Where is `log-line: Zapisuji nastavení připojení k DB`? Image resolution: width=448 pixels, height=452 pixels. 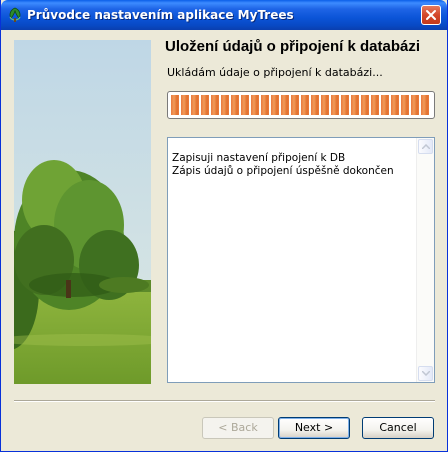
log-line: Zapisuji nastavení připojení k DB is located at coordinates (259, 158).